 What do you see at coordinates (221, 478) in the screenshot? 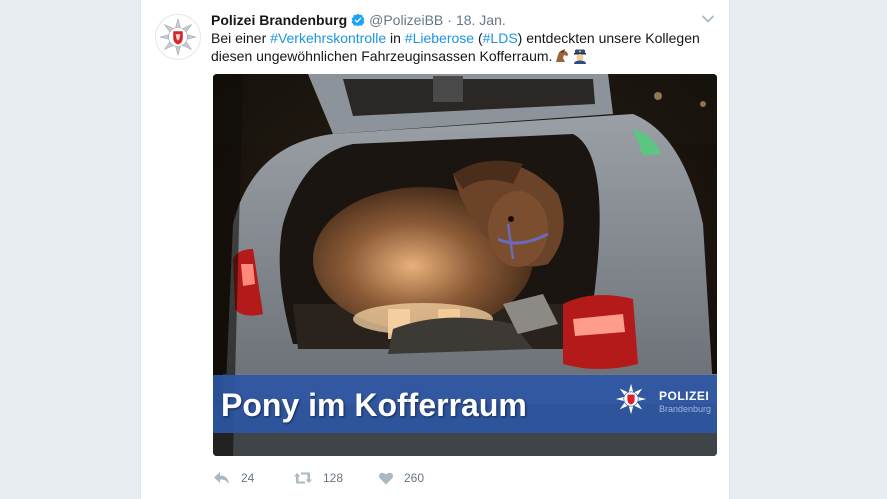
I see `reply-icon` at bounding box center [221, 478].